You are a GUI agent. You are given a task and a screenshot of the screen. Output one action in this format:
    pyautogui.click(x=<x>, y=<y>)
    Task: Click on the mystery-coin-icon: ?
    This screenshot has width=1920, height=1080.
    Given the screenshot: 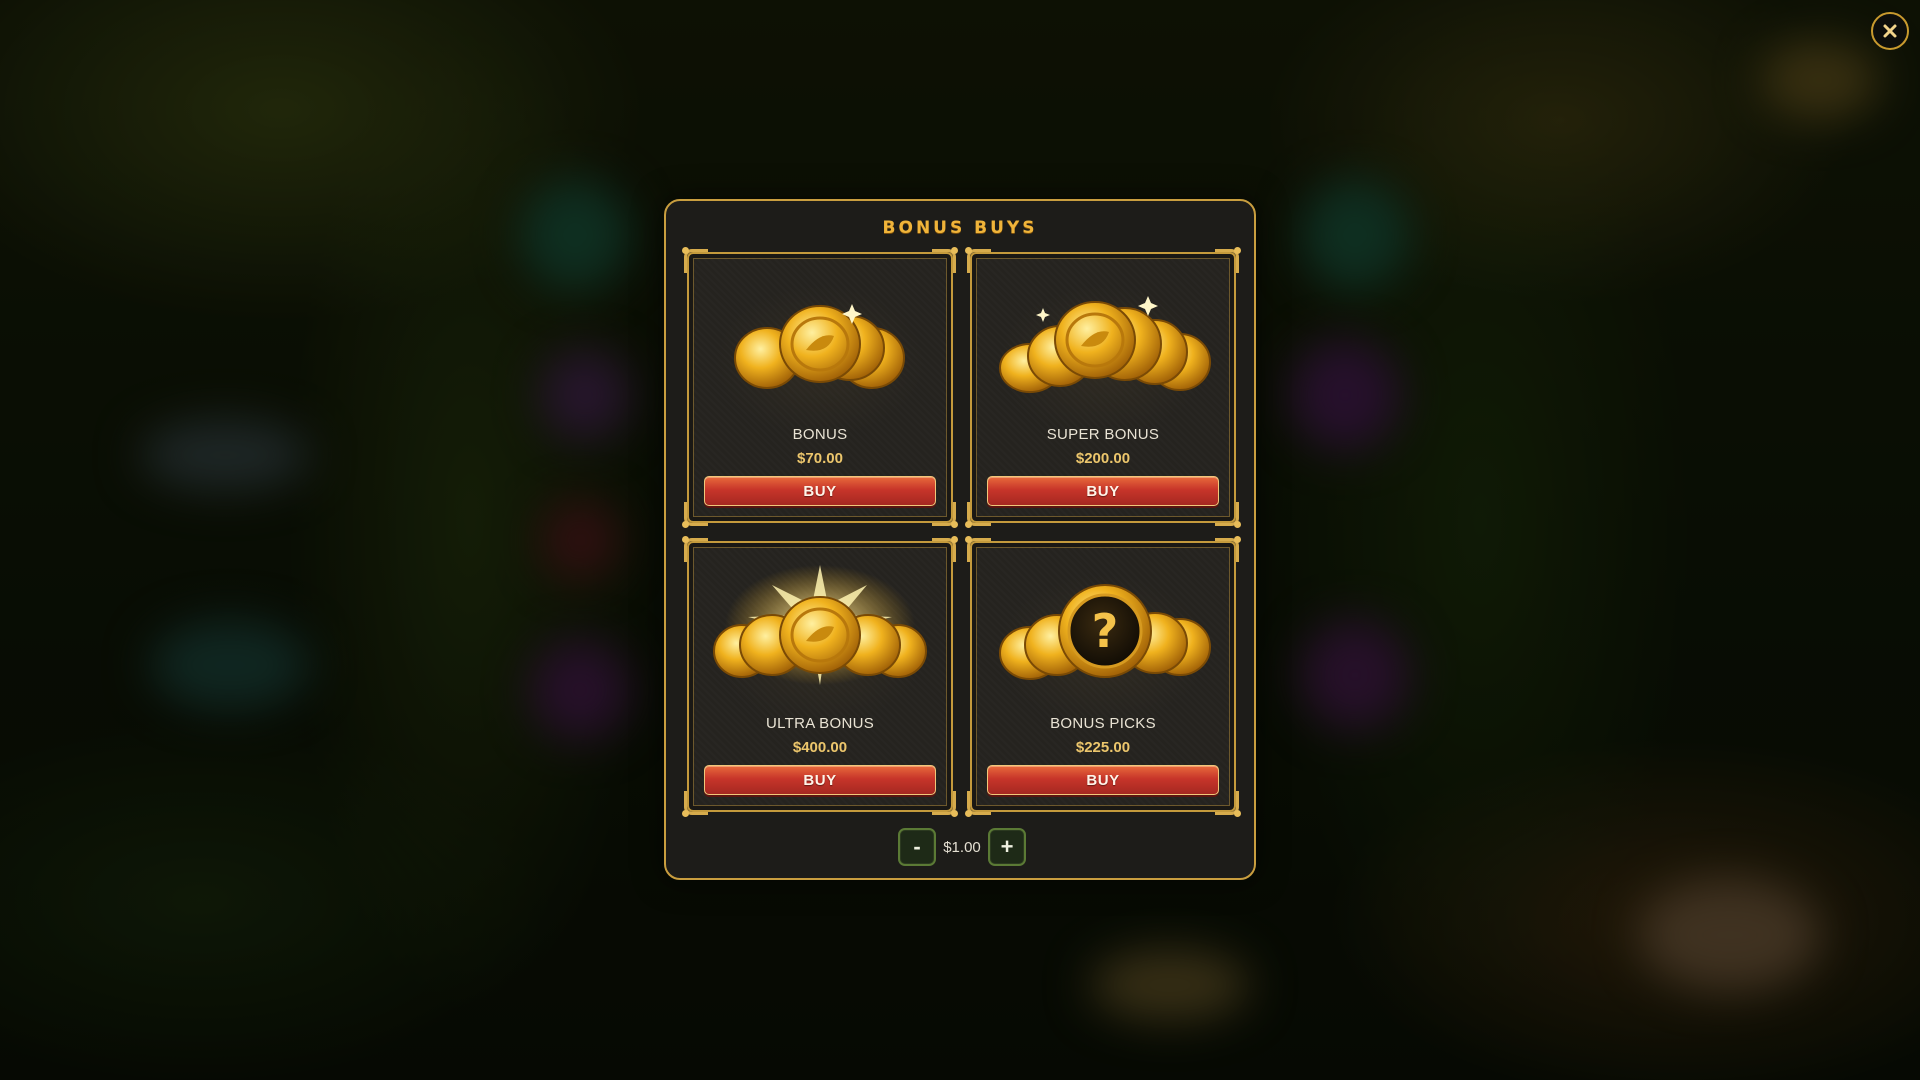 What is the action you would take?
    pyautogui.click(x=1105, y=632)
    